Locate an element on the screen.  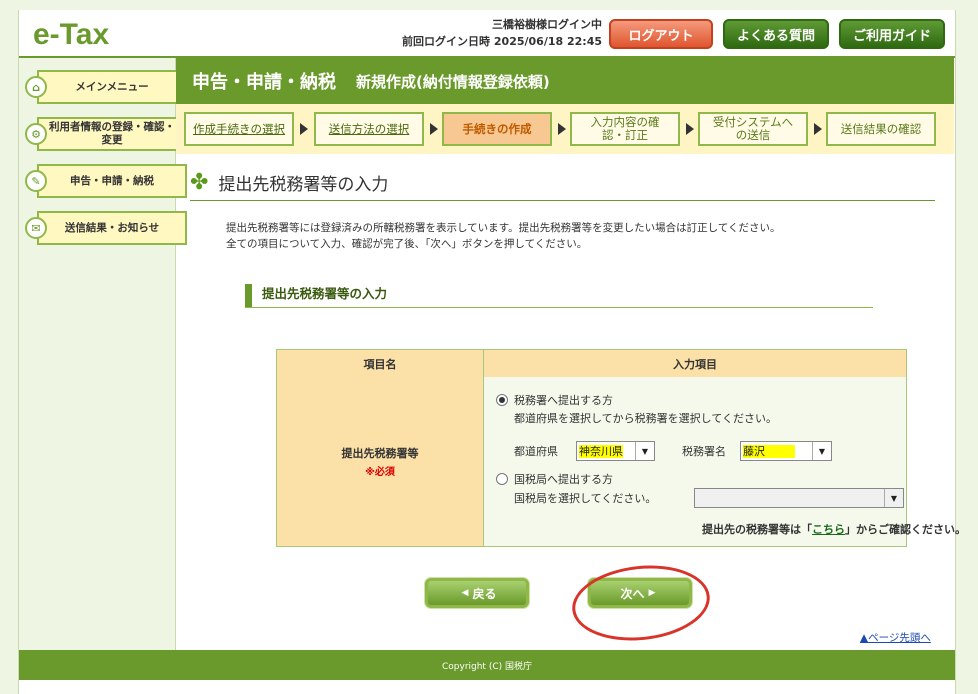
sidebar-item-label: 申告・申請・納税 is located at coordinates (112, 180).